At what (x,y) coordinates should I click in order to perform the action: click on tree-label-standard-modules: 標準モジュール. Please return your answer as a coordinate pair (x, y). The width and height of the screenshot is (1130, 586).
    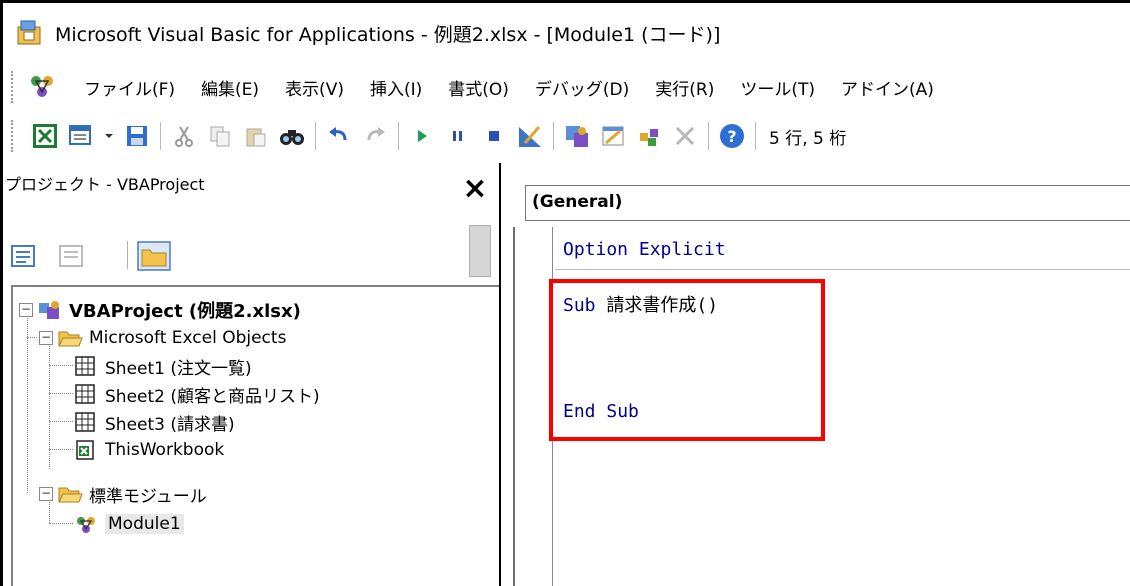
    Looking at the image, I should click on (148, 496).